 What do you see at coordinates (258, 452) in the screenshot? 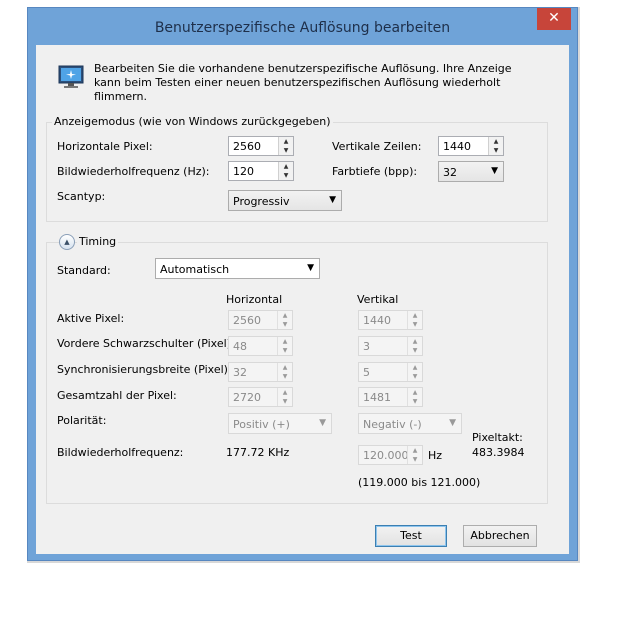
I see `timing-refresh-h-value: 177.72 KHz` at bounding box center [258, 452].